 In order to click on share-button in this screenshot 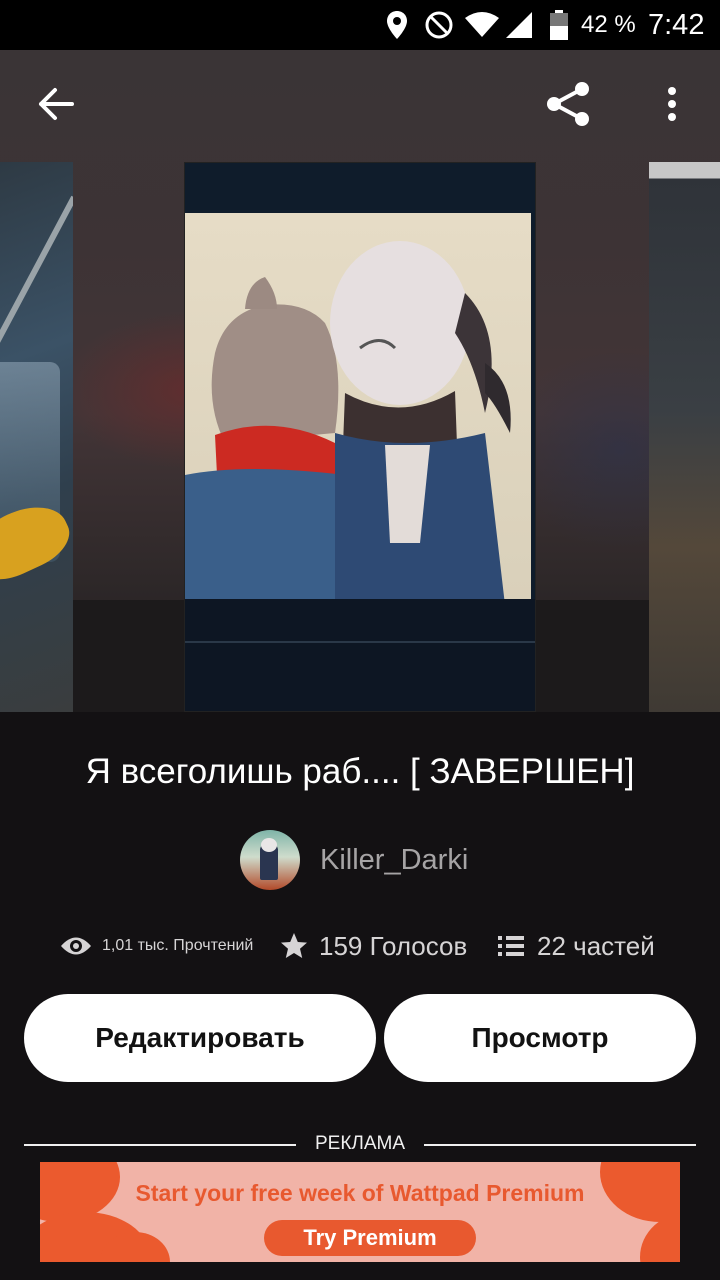, I will do `click(568, 104)`.